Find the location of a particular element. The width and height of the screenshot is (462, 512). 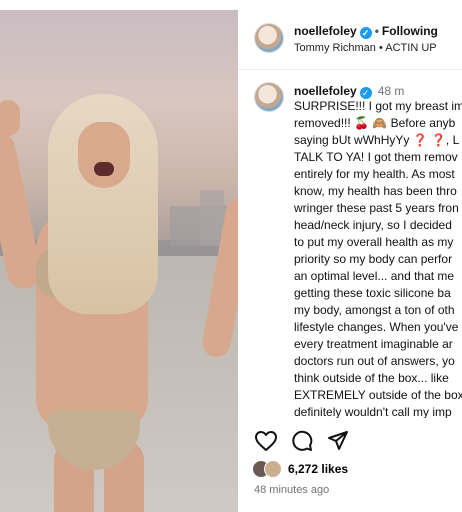

caption-line: head/neck injury, so I decided is located at coordinates (373, 225).